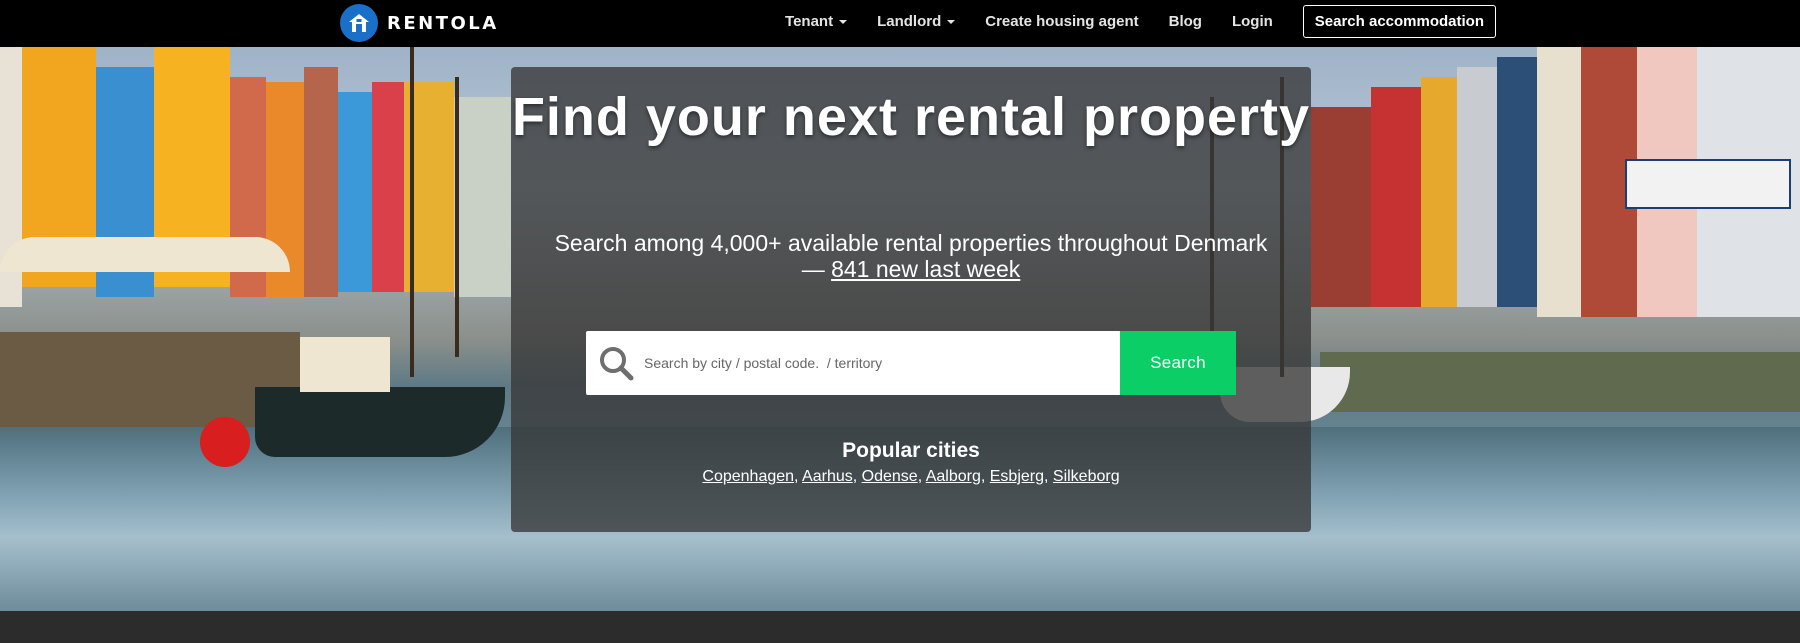 Image resolution: width=1800 pixels, height=643 pixels. I want to click on popular-cities-heading: Popular cities, so click(911, 450).